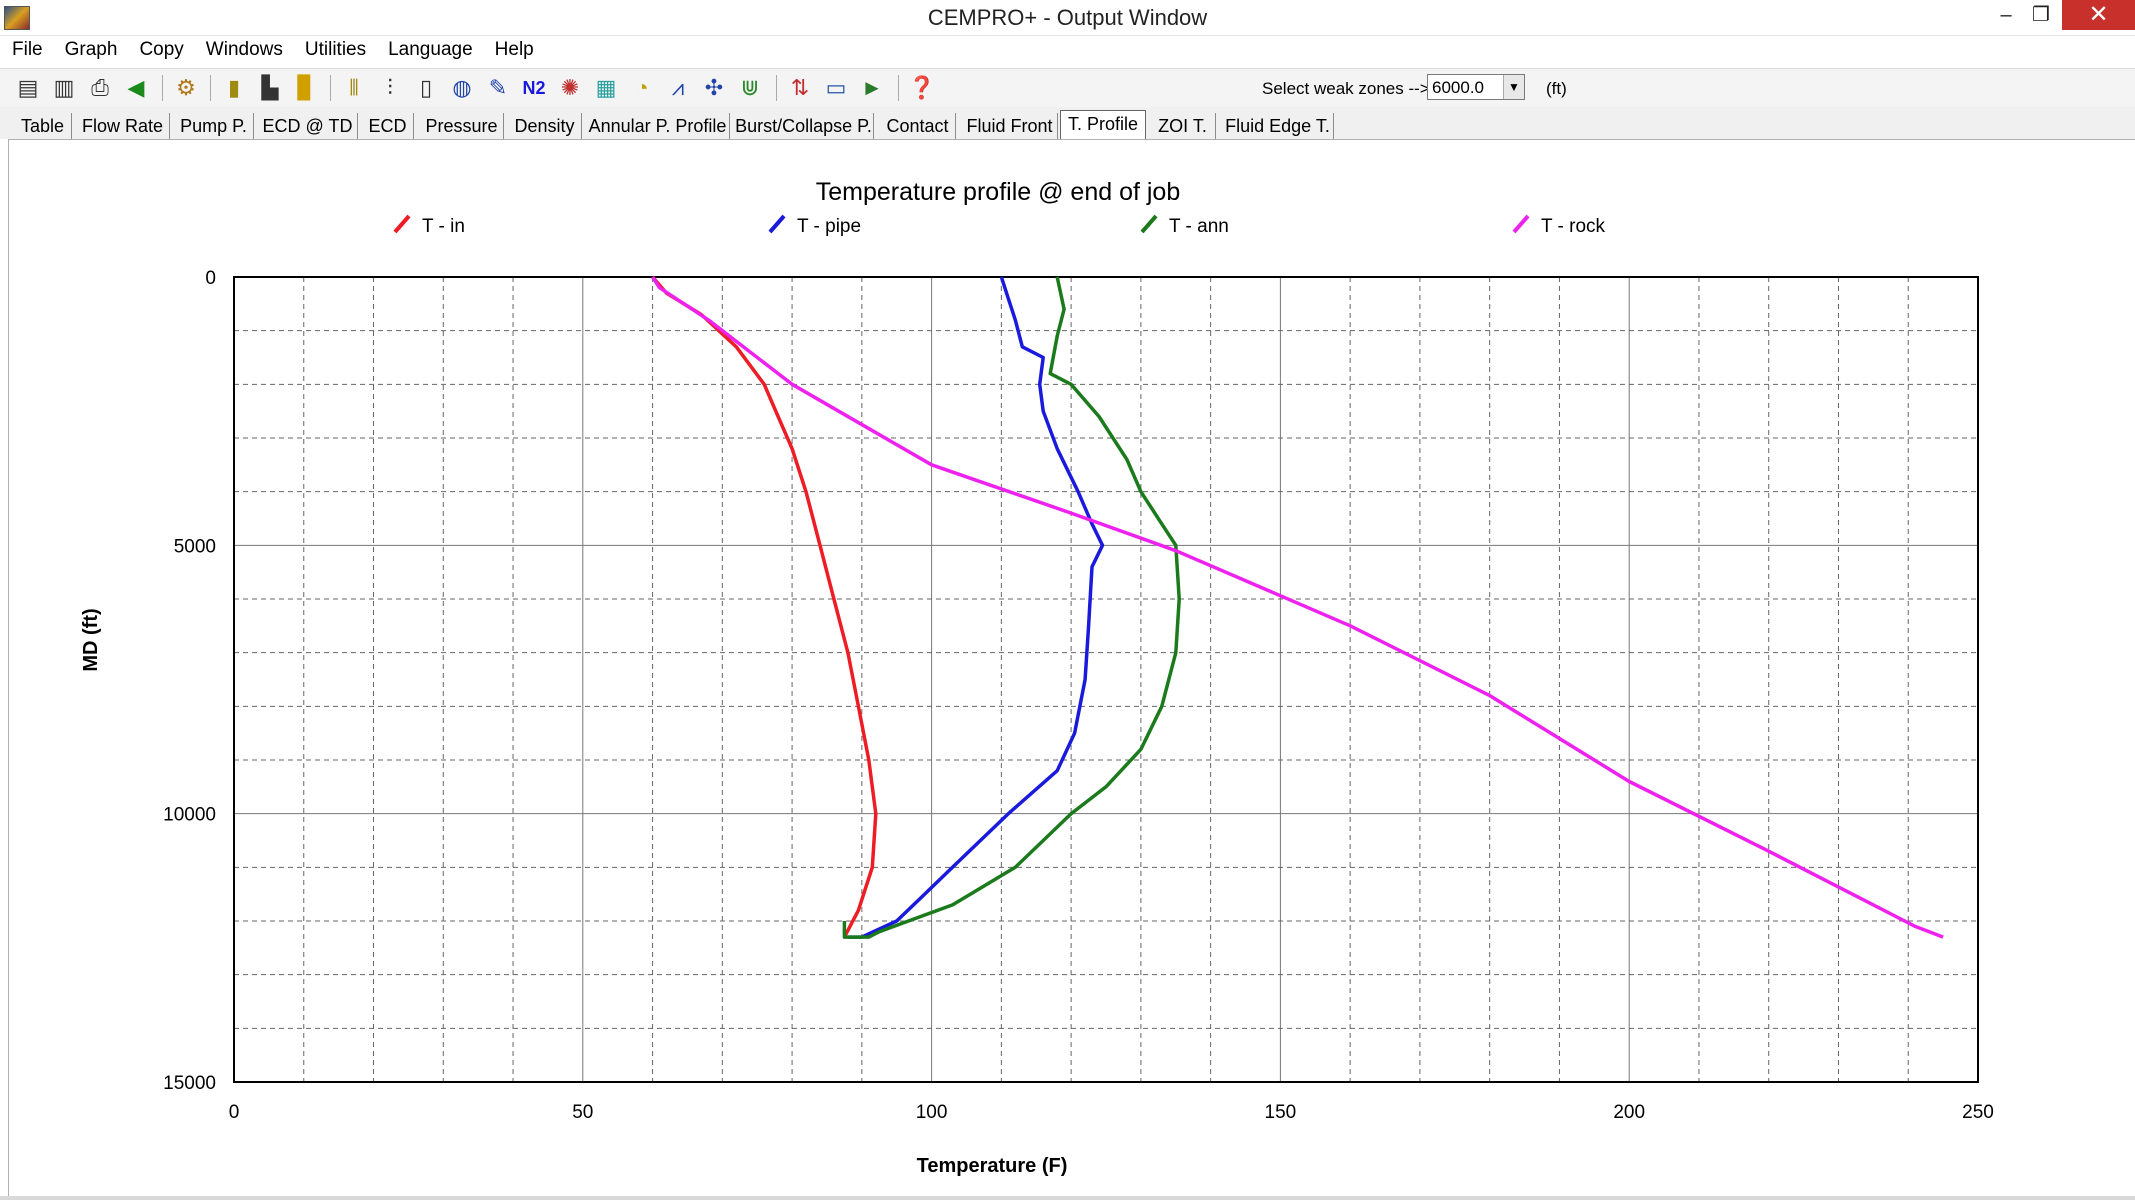 The image size is (2135, 1200). I want to click on y-axis-label: MD (ft), so click(91, 639).